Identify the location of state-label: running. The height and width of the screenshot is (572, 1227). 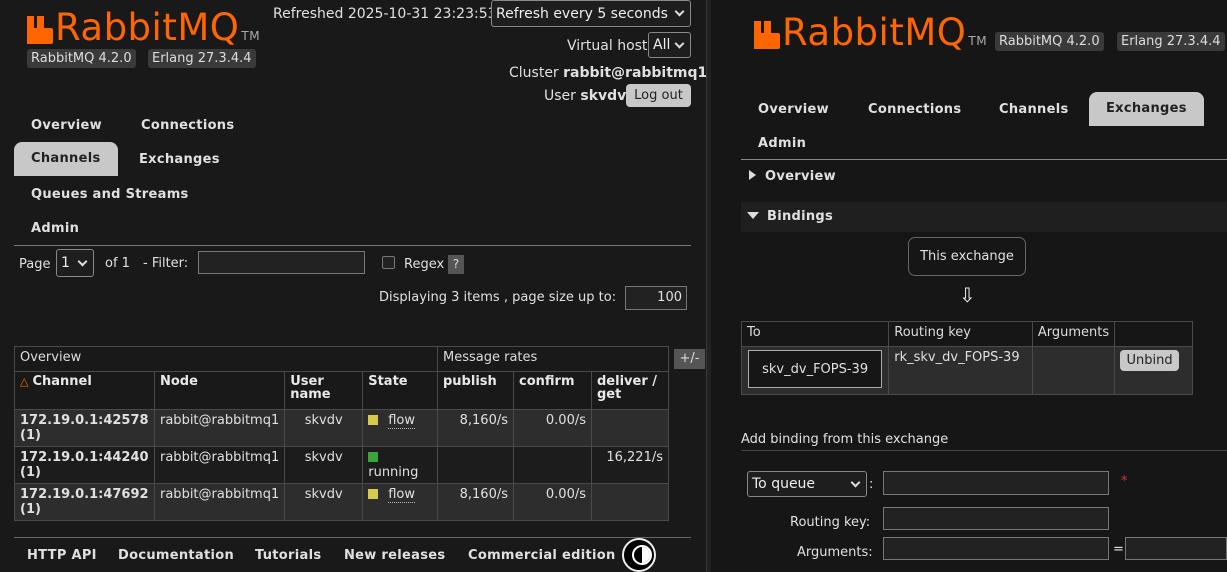
(393, 472).